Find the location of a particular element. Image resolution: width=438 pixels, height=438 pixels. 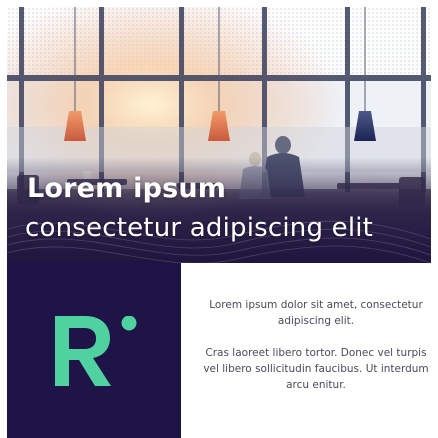

hero-subtitle: consectetur adipiscing elit is located at coordinates (199, 228).